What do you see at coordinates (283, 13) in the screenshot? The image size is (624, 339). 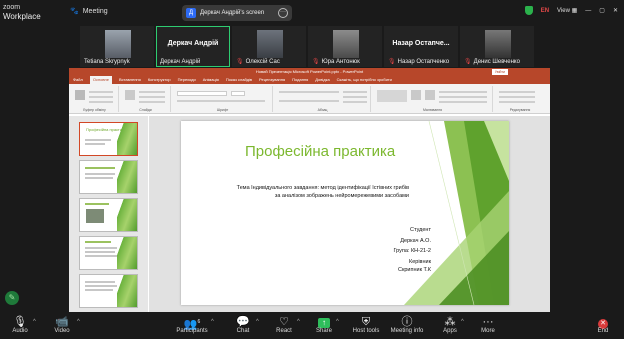 I see `more-options-icon: ···` at bounding box center [283, 13].